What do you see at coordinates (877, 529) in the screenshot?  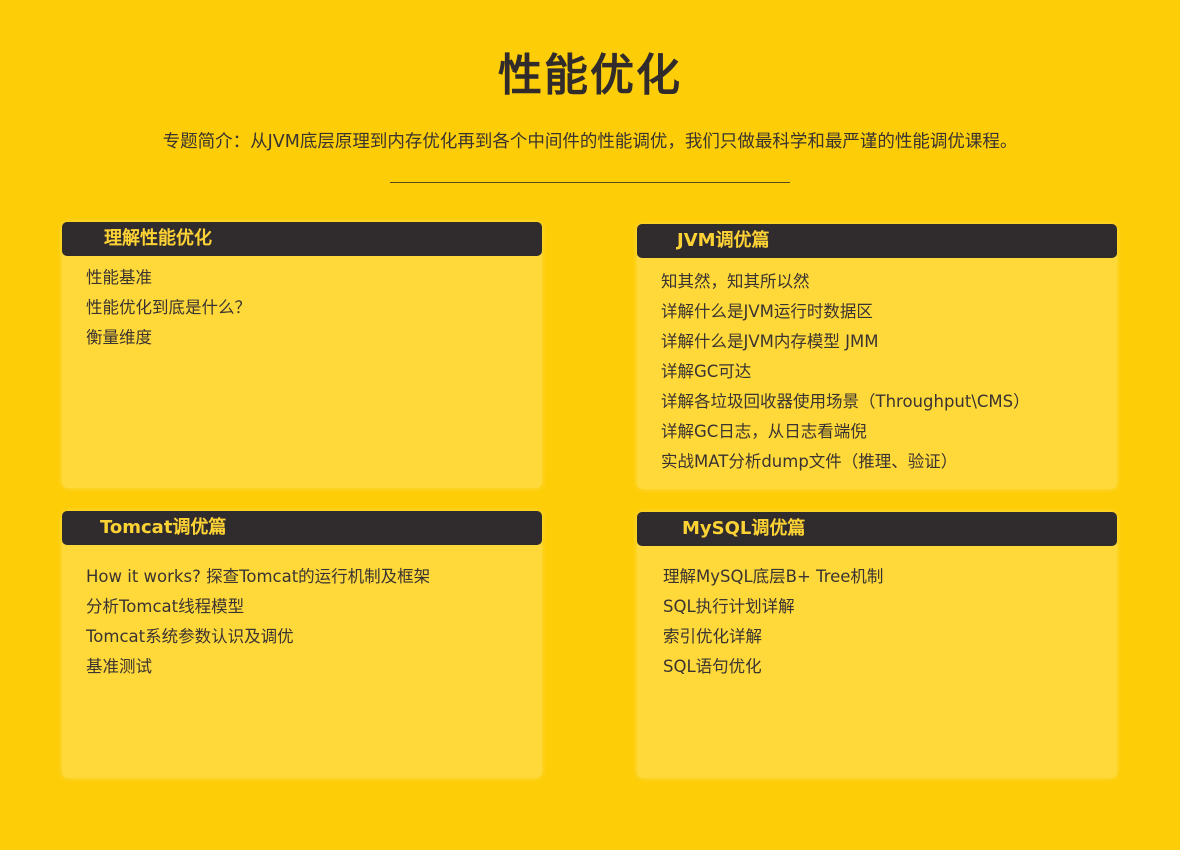 I see `section-heading: MySQL调优篇` at bounding box center [877, 529].